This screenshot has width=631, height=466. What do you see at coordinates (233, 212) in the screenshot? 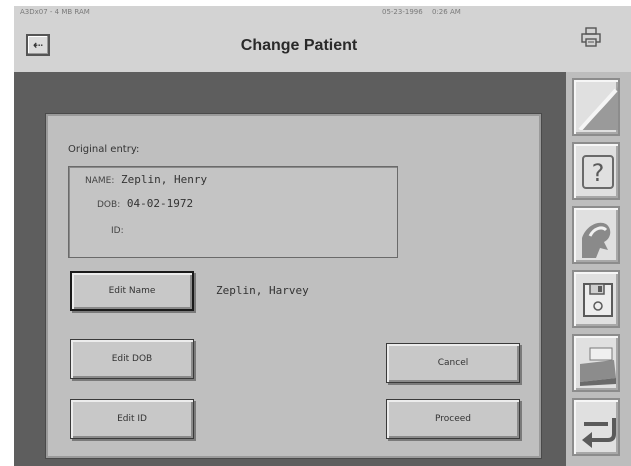
I see `original-entry-box: NAME: Zeplin, Henry DOB: 04-02-1972 ID:` at bounding box center [233, 212].